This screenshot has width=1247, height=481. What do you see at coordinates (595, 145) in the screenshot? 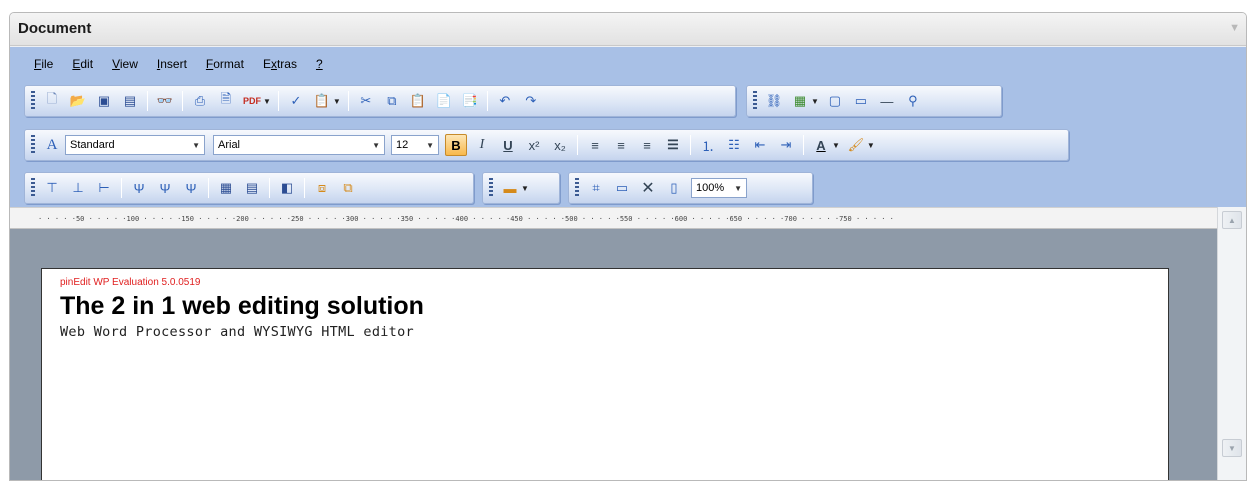
I see `align-left-icon: ≡` at bounding box center [595, 145].